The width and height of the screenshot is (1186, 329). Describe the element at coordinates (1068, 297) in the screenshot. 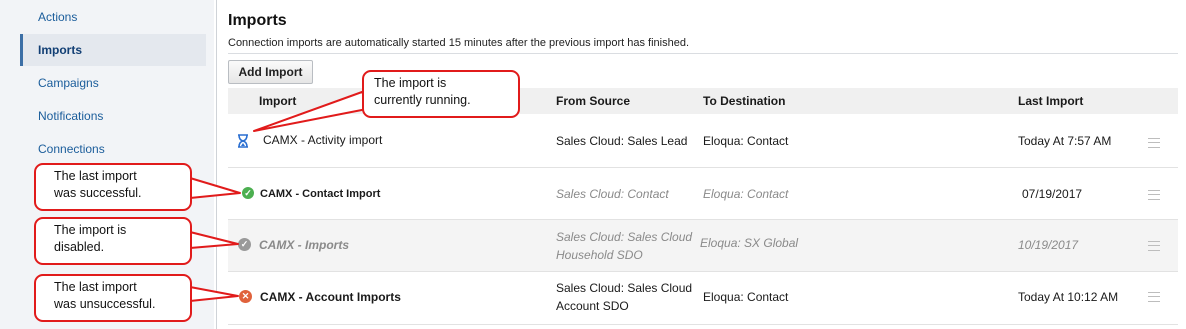

I see `last-import: Today At 10:12 AM` at that location.